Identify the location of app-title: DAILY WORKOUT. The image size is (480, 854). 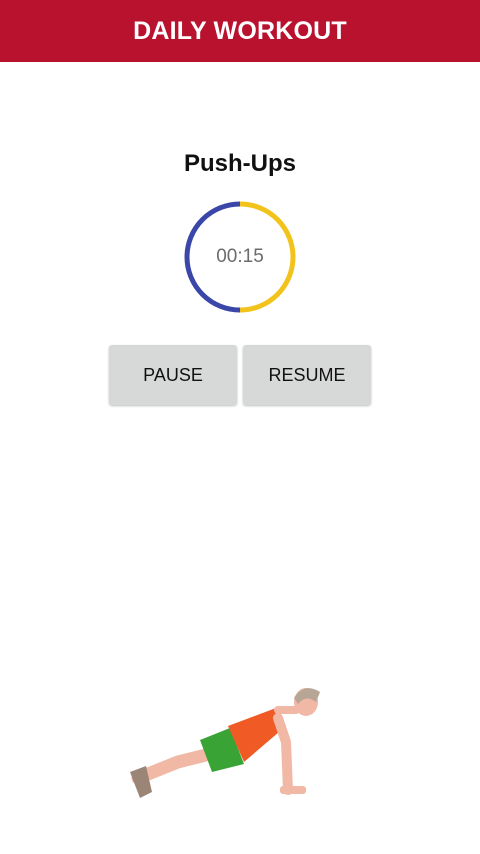
(240, 30).